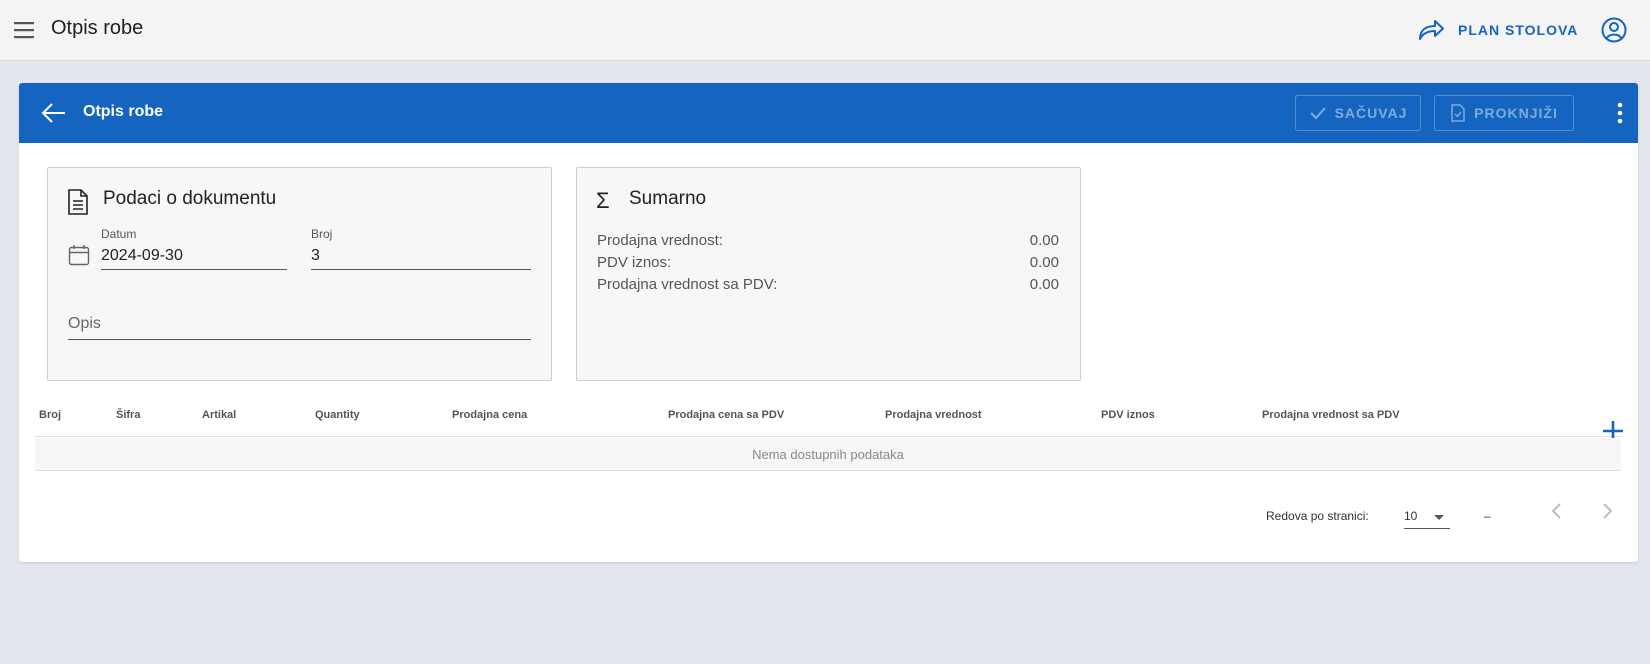 Image resolution: width=1650 pixels, height=664 pixels. Describe the element at coordinates (119, 234) in the screenshot. I see `datum-label: Datum` at that location.